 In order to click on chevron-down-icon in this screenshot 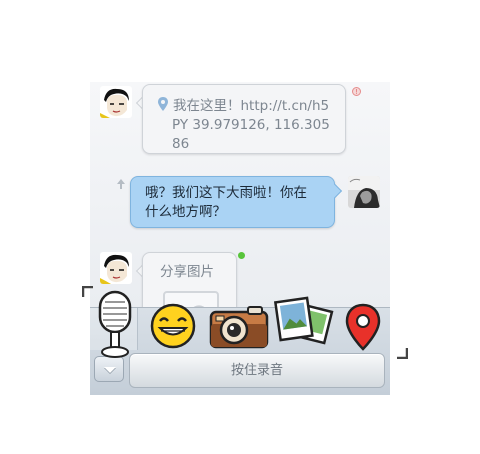, I will do `click(110, 370)`.